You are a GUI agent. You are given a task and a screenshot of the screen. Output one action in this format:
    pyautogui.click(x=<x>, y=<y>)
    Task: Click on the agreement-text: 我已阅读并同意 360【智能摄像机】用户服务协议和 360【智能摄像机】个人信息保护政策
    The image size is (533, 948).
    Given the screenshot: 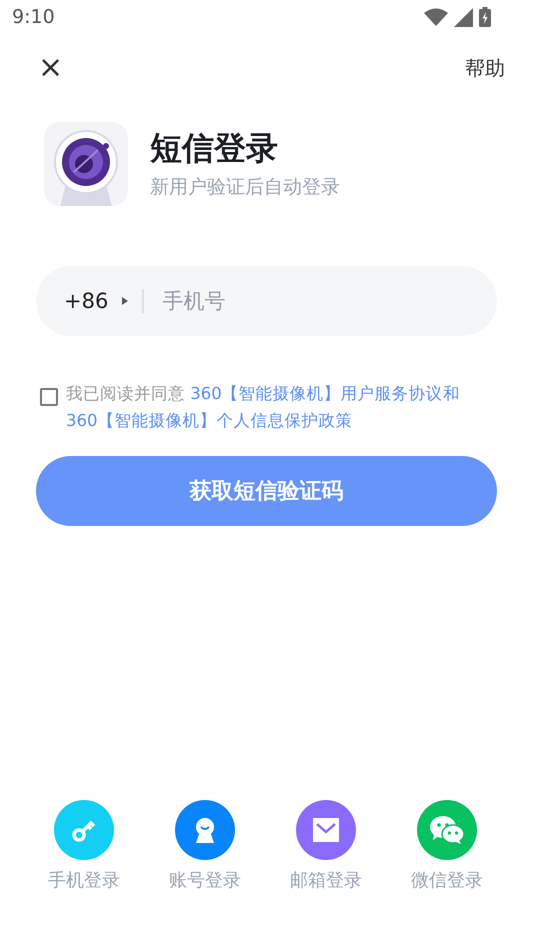 What is the action you would take?
    pyautogui.click(x=263, y=407)
    